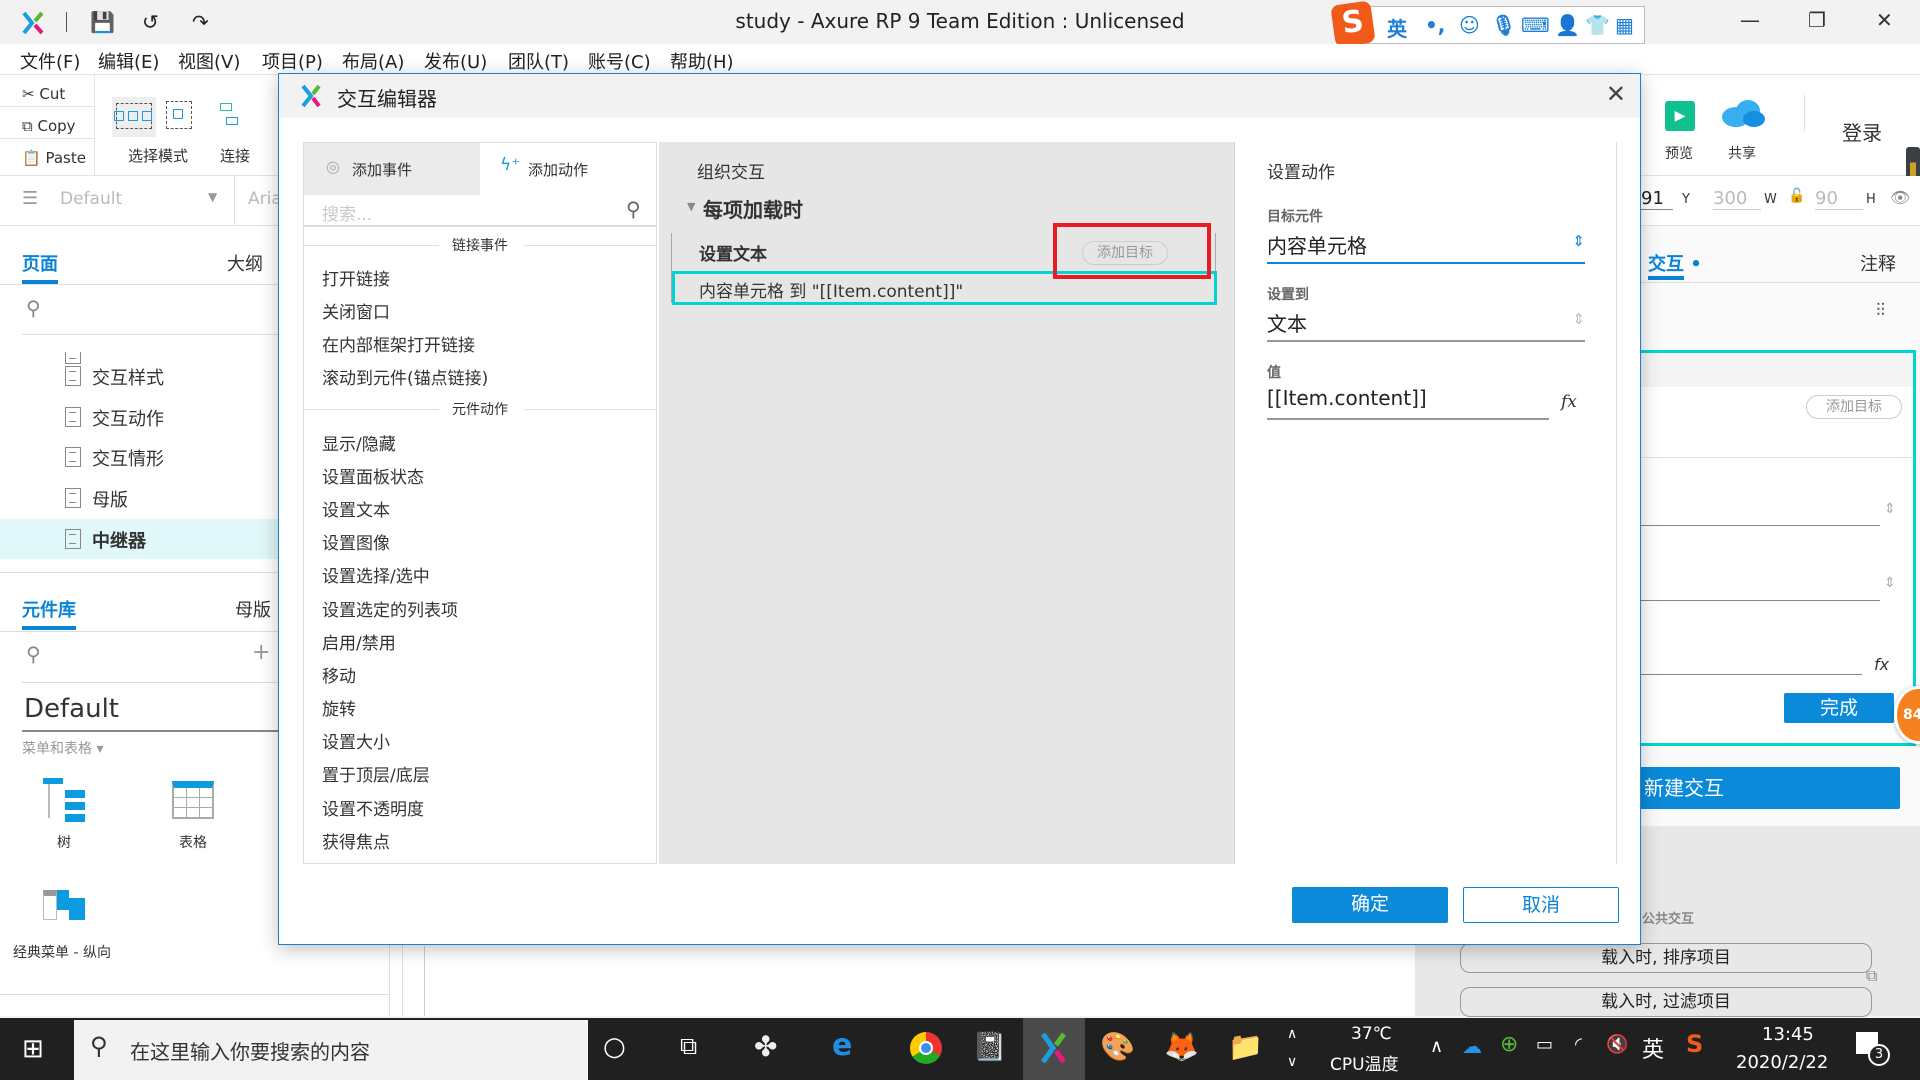  Describe the element at coordinates (1616, 94) in the screenshot. I see `dialog-close-icon: ✕` at that location.